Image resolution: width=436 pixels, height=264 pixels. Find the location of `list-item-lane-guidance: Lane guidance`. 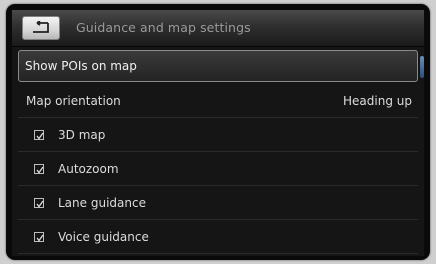

list-item-lane-guidance: Lane guidance is located at coordinates (218, 203).